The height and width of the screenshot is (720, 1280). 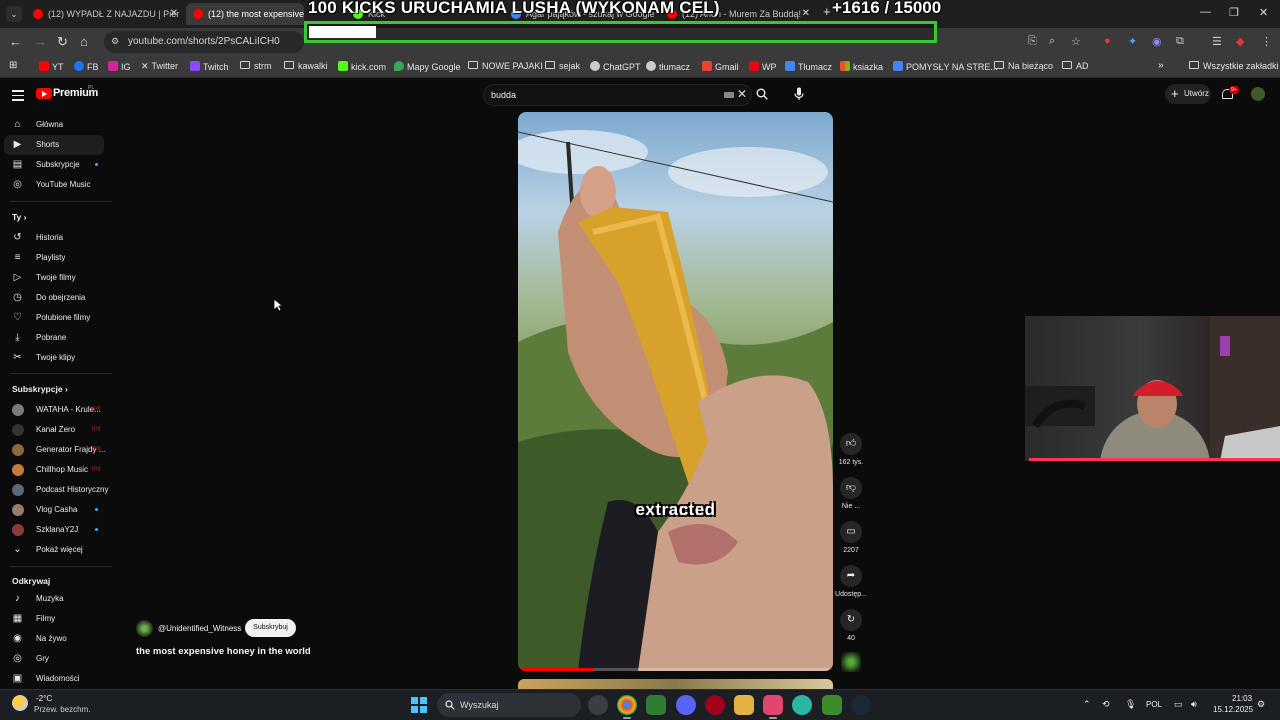 What do you see at coordinates (55, 659) in the screenshot?
I see `sidebar-item-games: ◎ Gry` at bounding box center [55, 659].